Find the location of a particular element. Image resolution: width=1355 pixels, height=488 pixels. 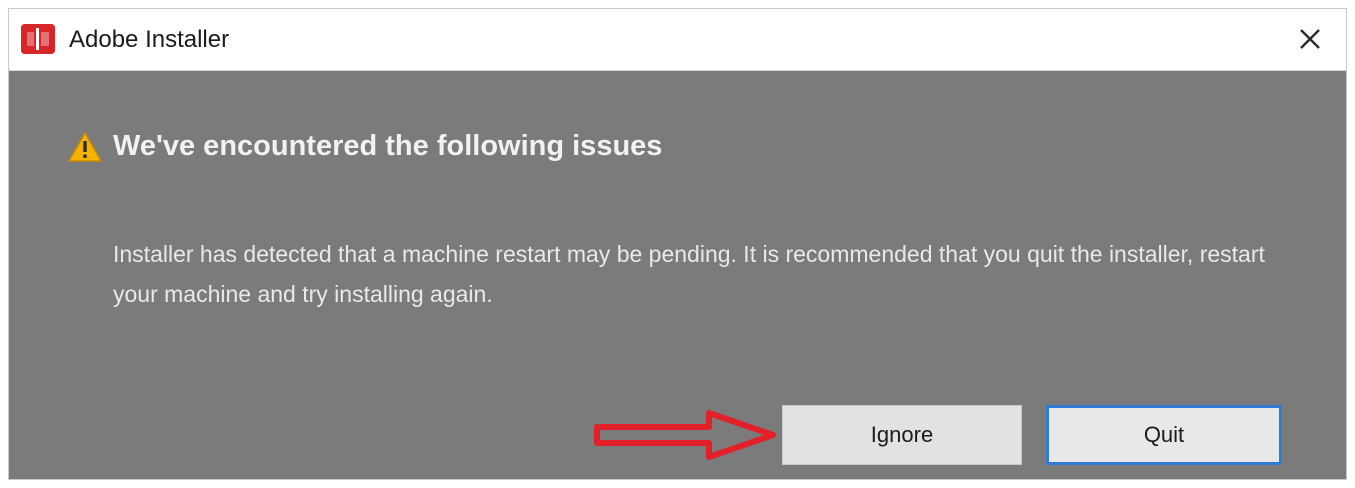

close-button is located at coordinates (1310, 39).